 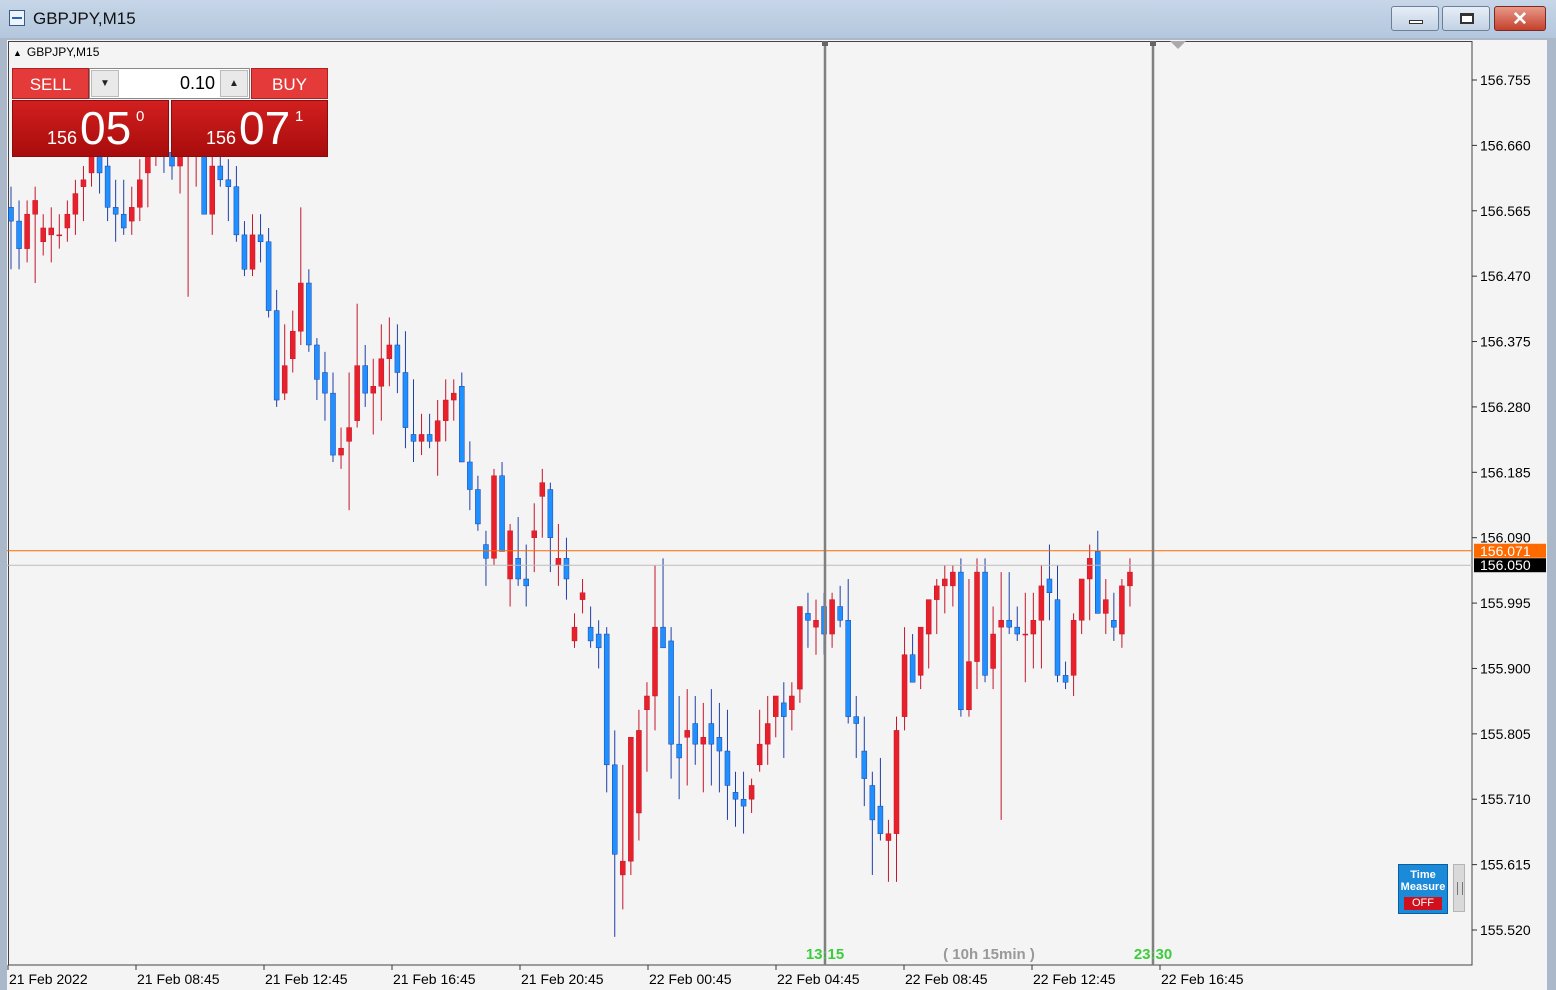 I want to click on time-measure-label-line2: Measure, so click(x=1423, y=887).